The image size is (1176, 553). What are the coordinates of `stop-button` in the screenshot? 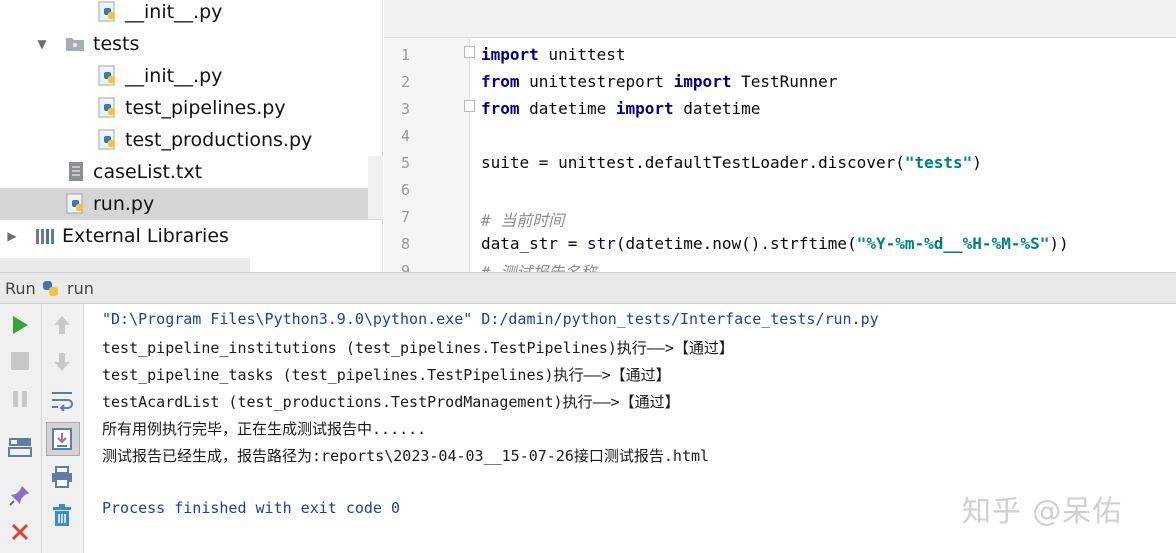 It's located at (20, 361).